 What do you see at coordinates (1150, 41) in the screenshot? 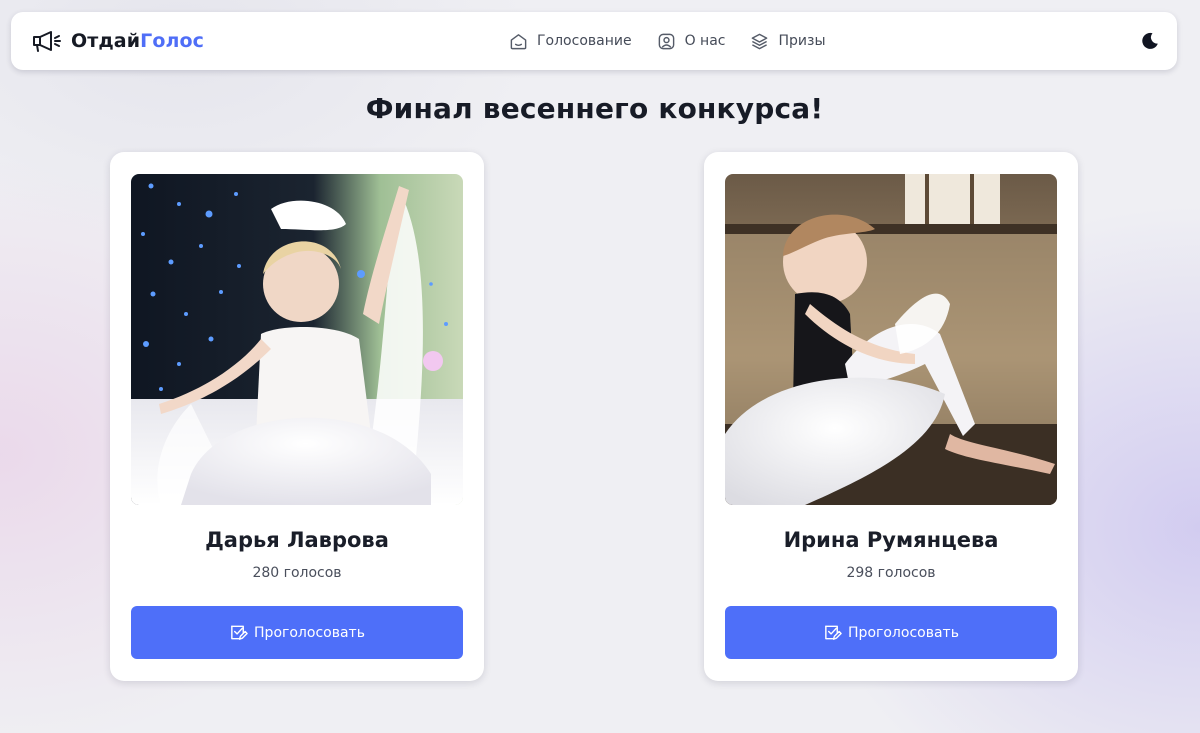
I see `moon-icon` at bounding box center [1150, 41].